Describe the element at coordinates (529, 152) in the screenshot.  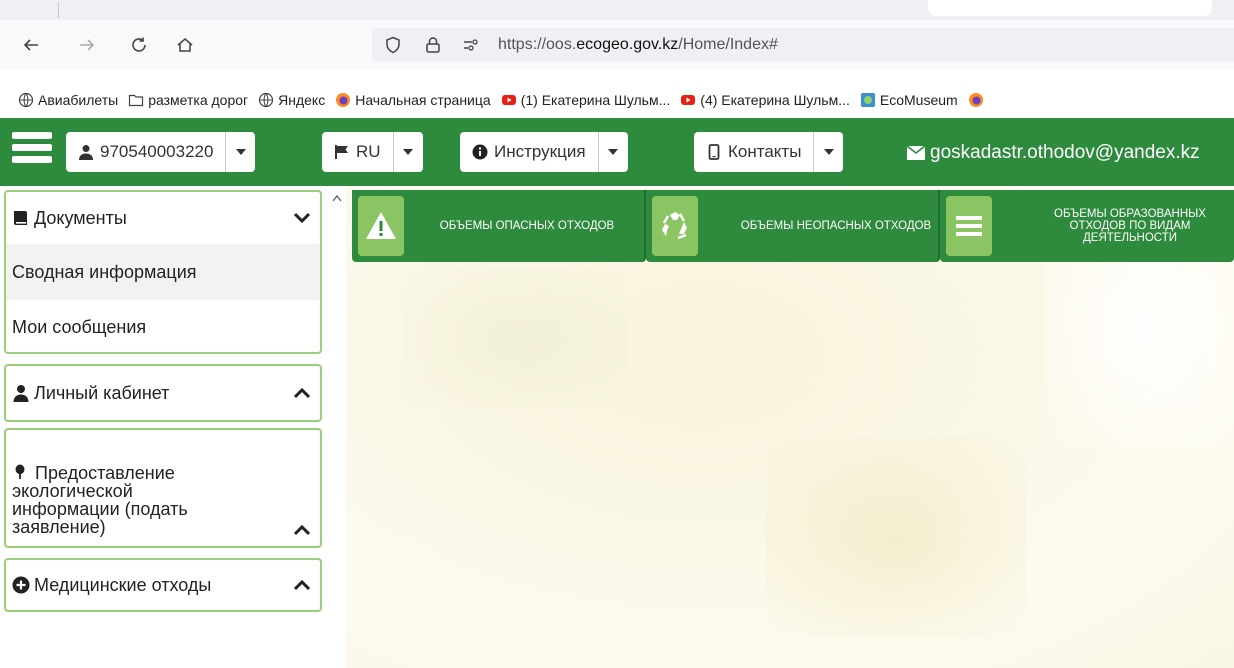
I see `instructions-button: Инструкция` at that location.